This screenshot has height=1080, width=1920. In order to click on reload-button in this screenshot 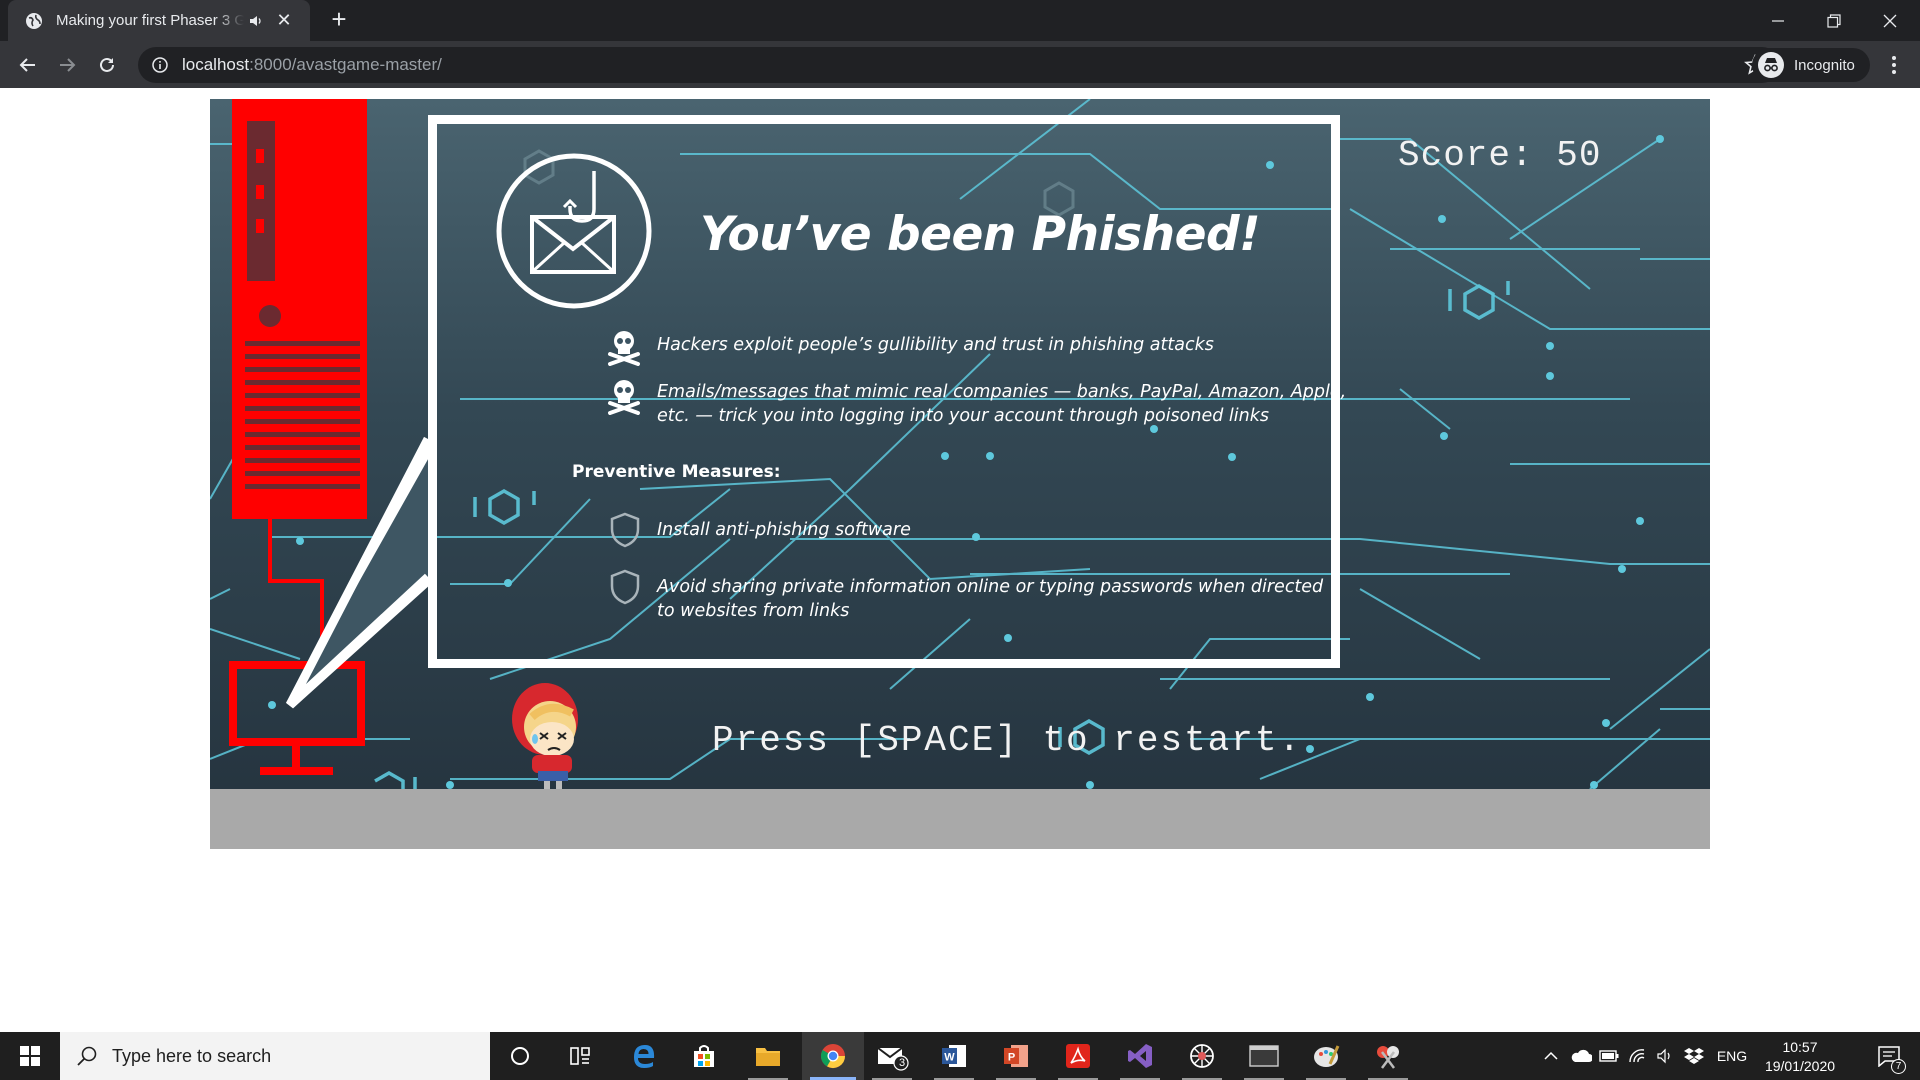, I will do `click(107, 65)`.